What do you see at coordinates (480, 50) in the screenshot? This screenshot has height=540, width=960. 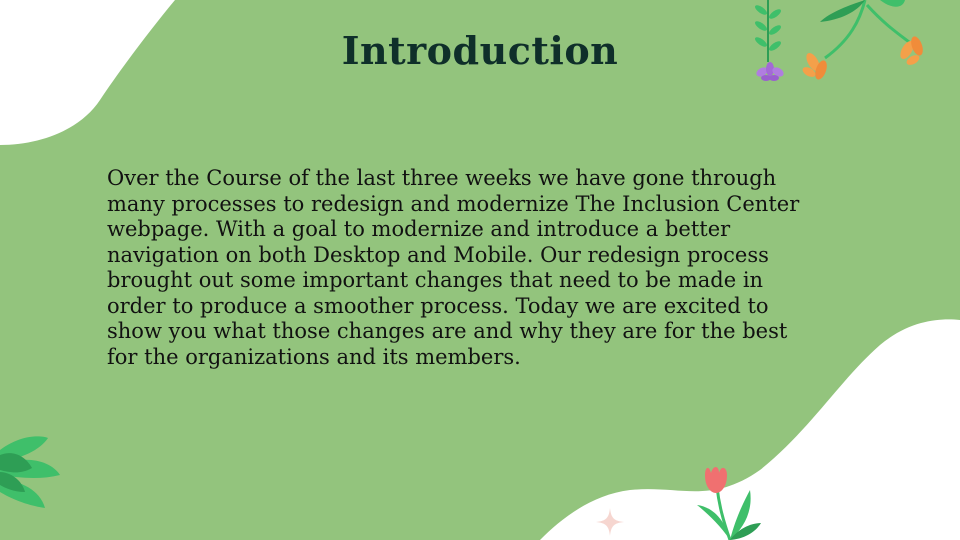 I see `slide-title: Introduction` at bounding box center [480, 50].